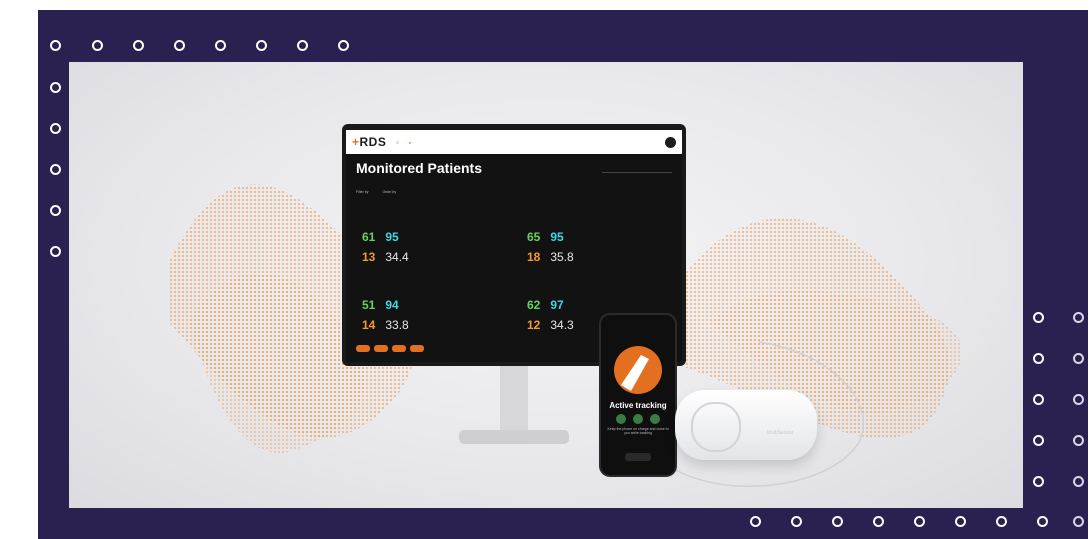 The width and height of the screenshot is (1089, 539). Describe the element at coordinates (389, 192) in the screenshot. I see `order-by-label: Order by` at that location.